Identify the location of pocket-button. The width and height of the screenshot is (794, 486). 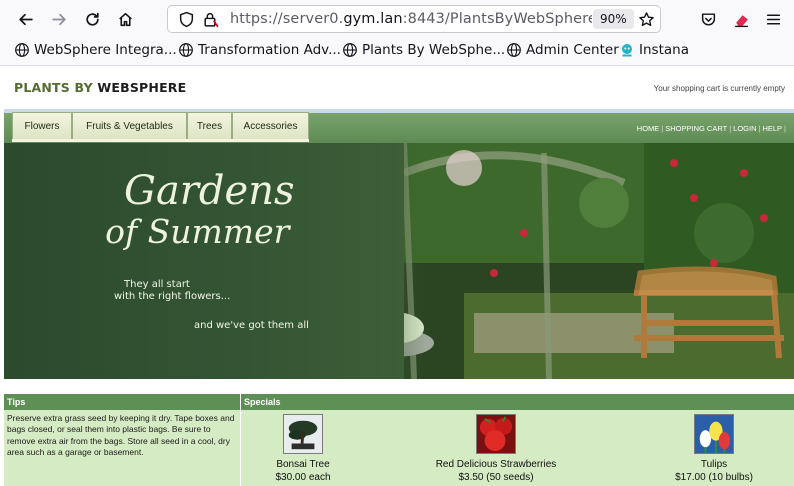
(708, 19).